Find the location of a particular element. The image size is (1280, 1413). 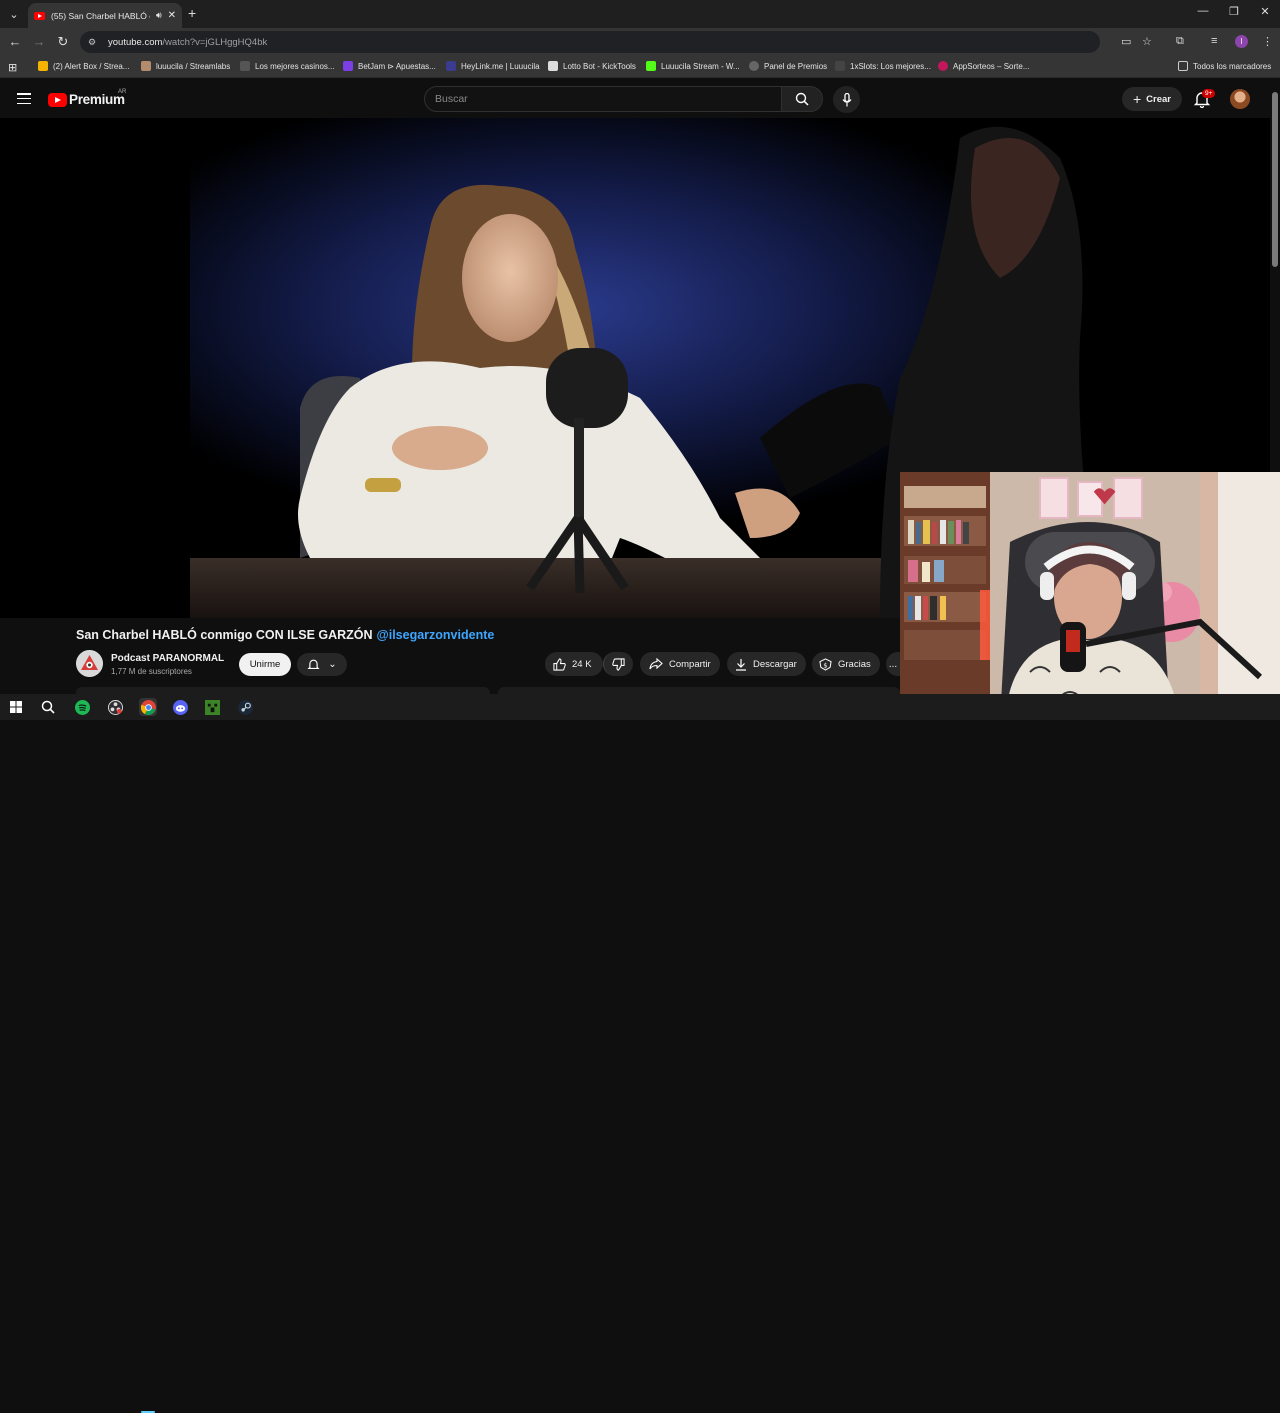

bookmark-item: HeyLink.me | Luuucila is located at coordinates (493, 66).